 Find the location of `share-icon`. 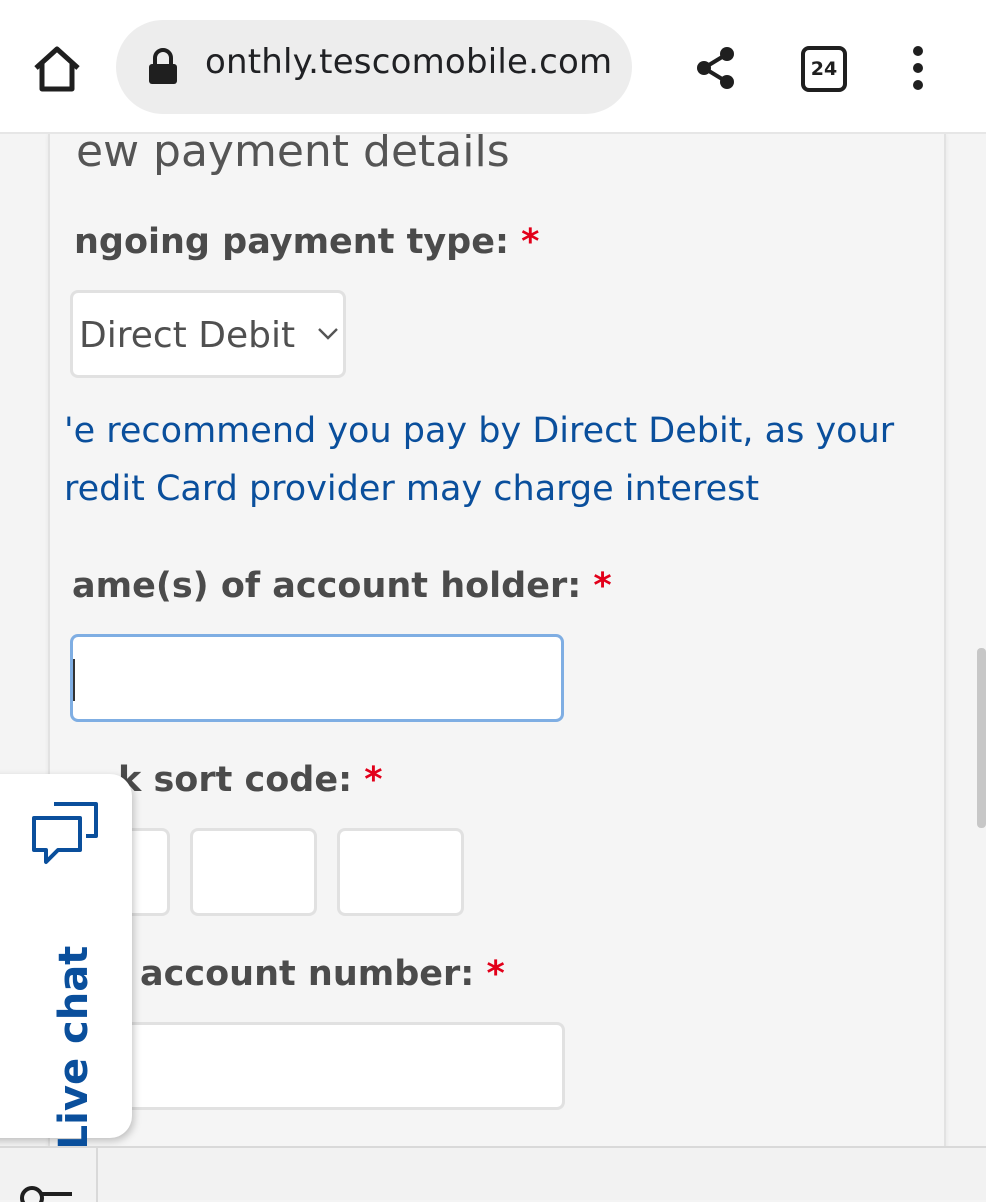

share-icon is located at coordinates (716, 68).